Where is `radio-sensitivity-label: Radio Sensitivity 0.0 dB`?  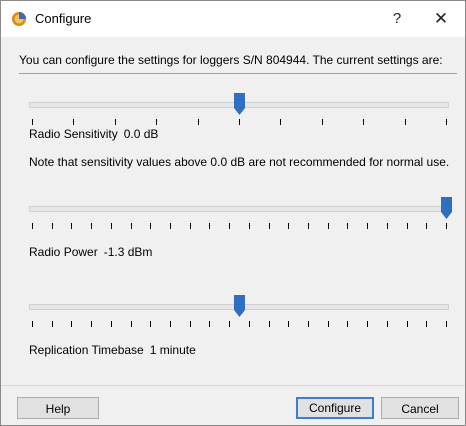
radio-sensitivity-label: Radio Sensitivity 0.0 dB is located at coordinates (93, 134).